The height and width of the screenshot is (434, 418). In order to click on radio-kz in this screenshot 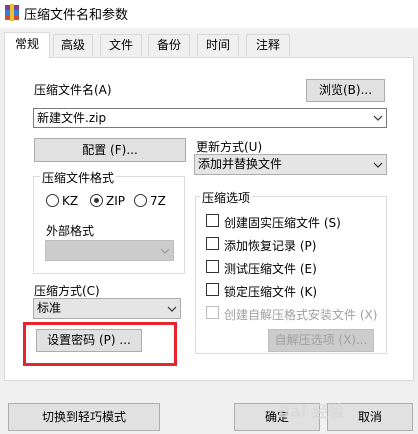, I will do `click(52, 200)`.